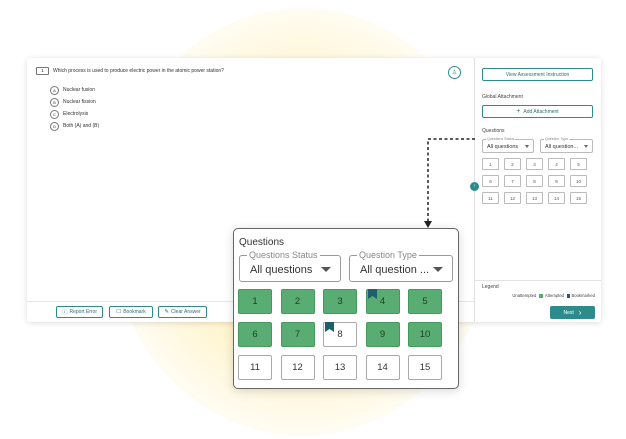  Describe the element at coordinates (578, 181) in the screenshot. I see `question-cell: 10` at that location.